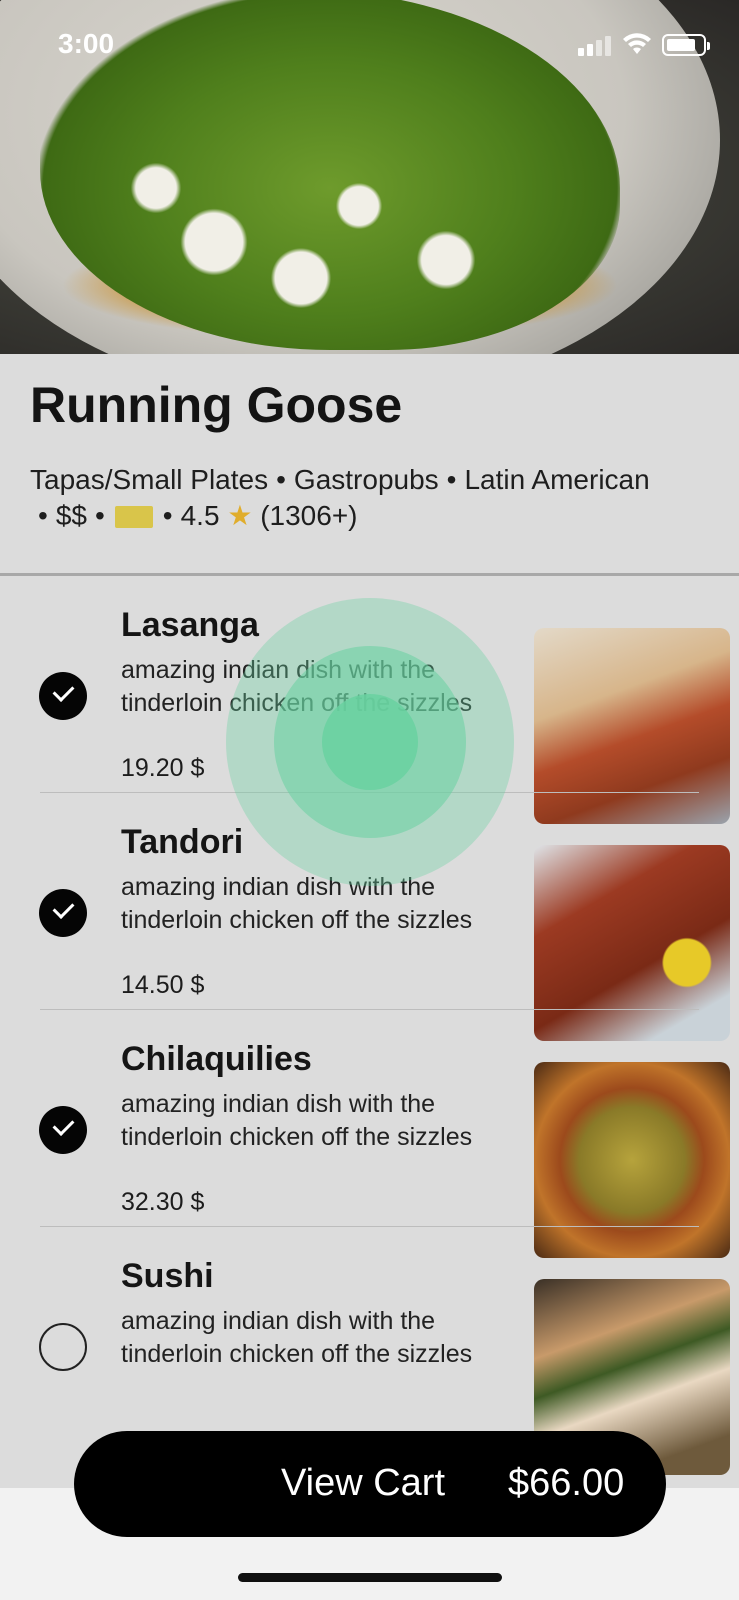  Describe the element at coordinates (163, 1202) in the screenshot. I see `dish-price: 32.30 $` at that location.